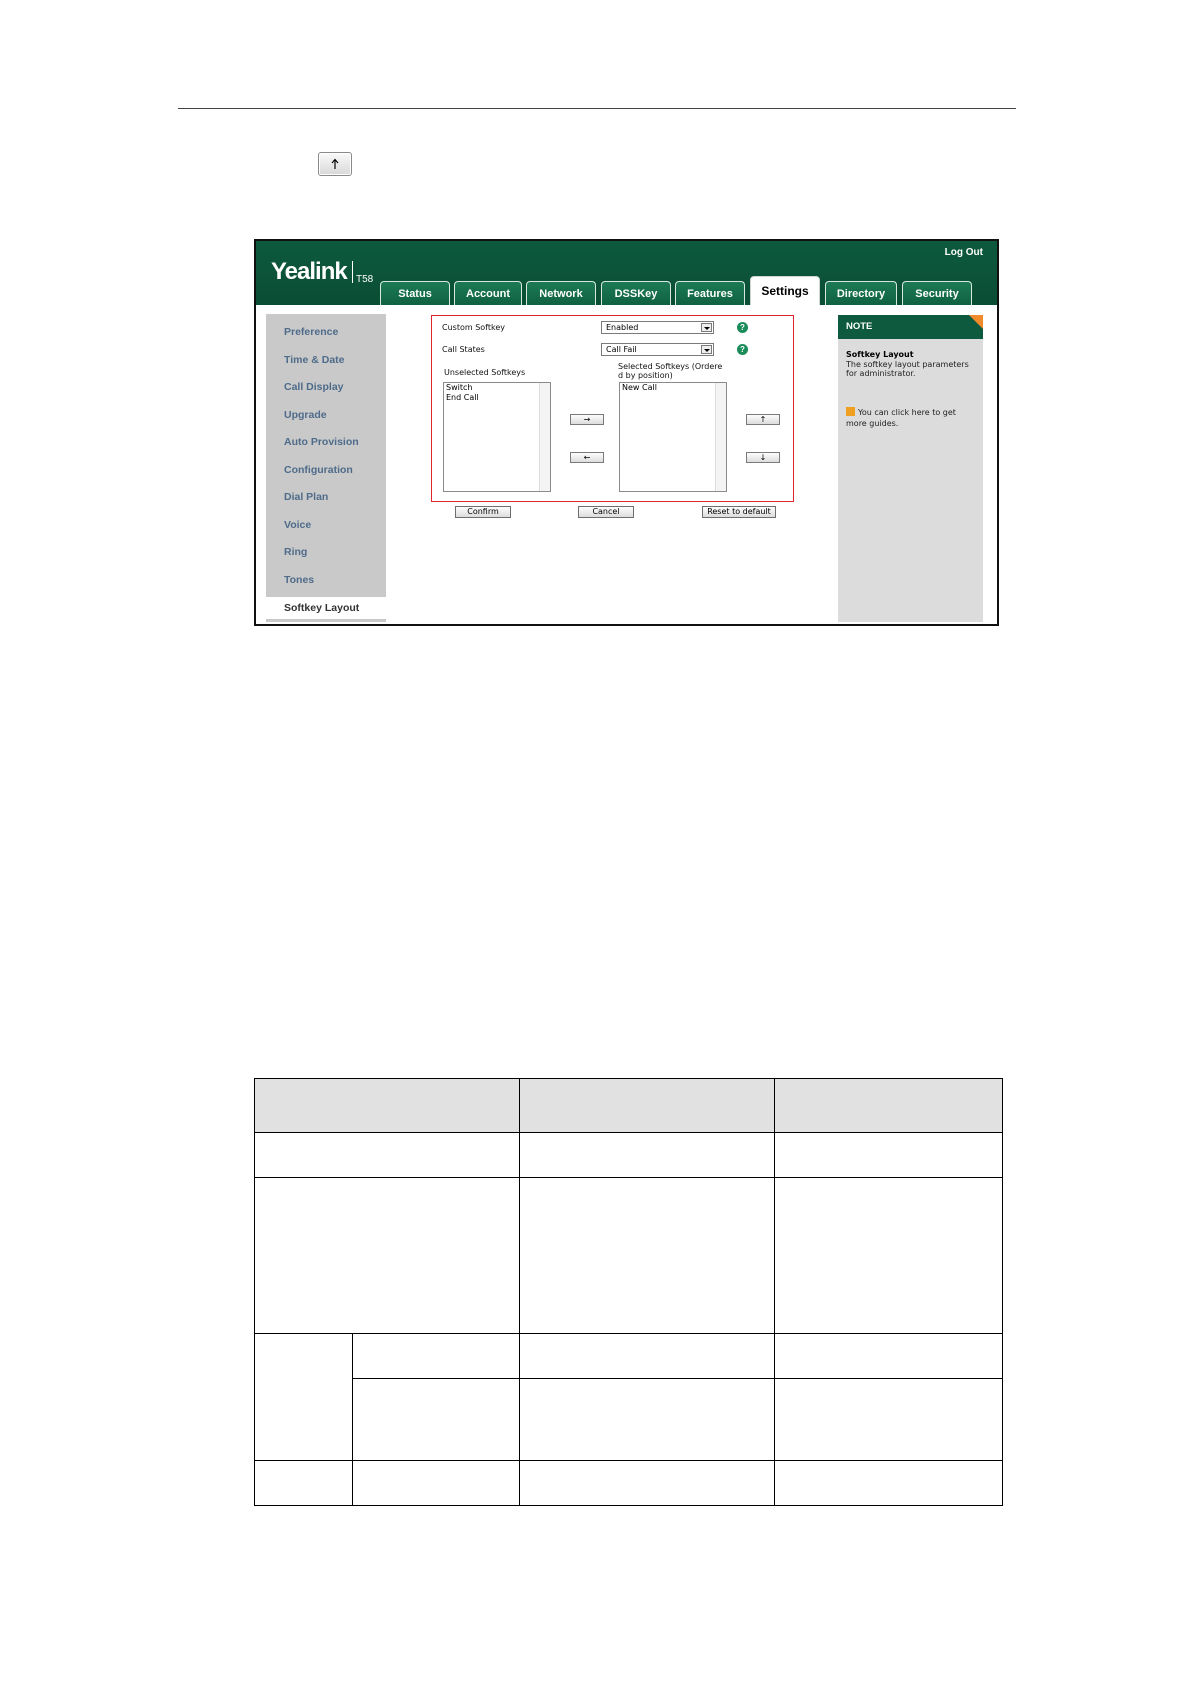 The width and height of the screenshot is (1191, 1684). I want to click on sidebar-item-call-display: Call Display, so click(314, 387).